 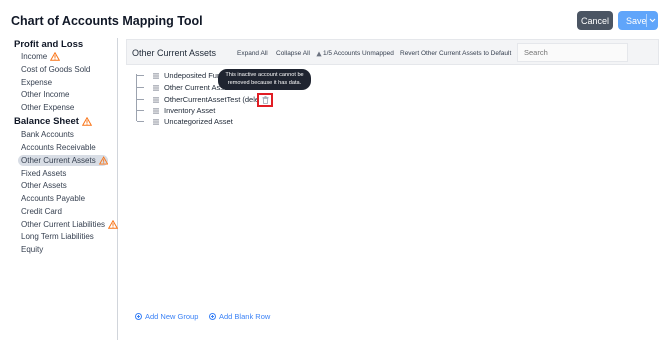 I want to click on sidebar-item-accounts-receivable: Accounts Receivable, so click(x=57, y=147).